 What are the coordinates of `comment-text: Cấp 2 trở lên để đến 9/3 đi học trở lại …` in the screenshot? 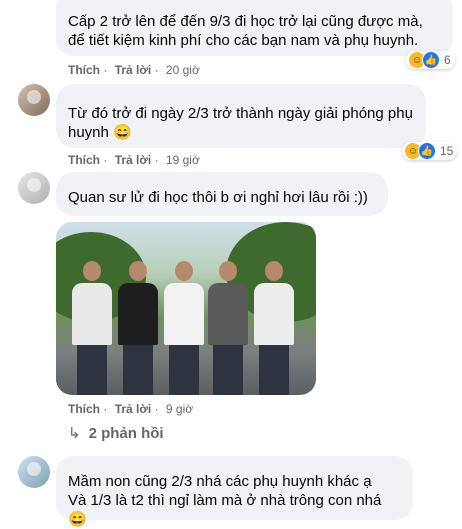 It's located at (245, 31).